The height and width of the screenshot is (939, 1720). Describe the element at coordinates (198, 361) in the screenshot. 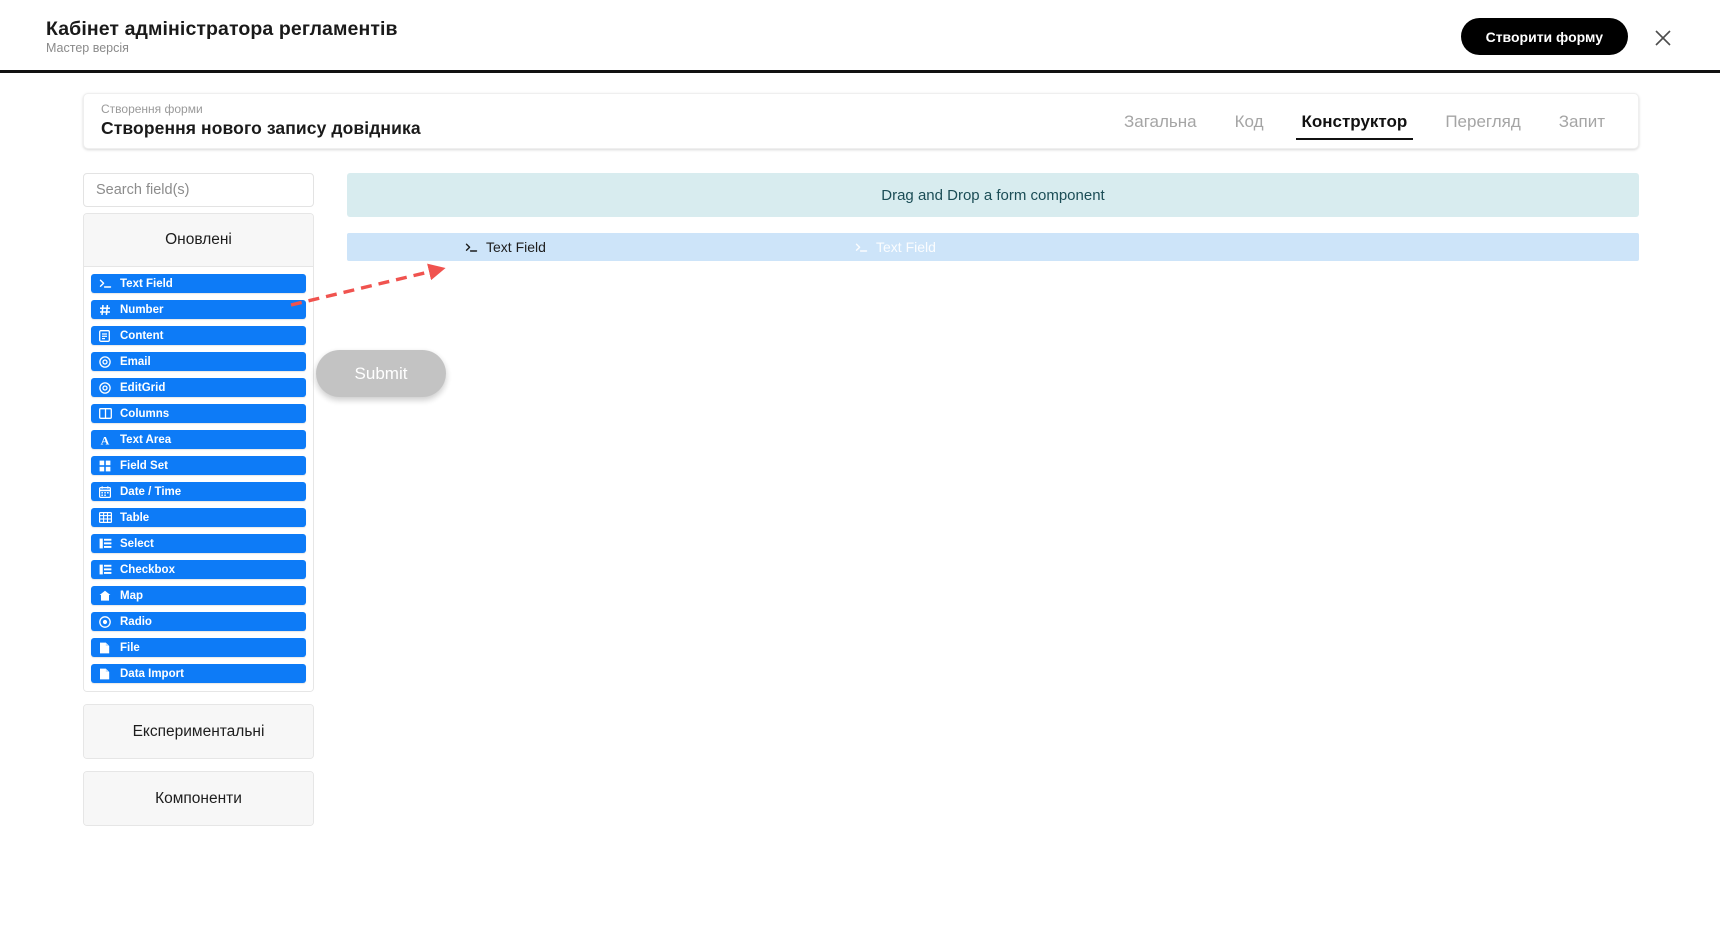

I see `component-email: Email` at that location.